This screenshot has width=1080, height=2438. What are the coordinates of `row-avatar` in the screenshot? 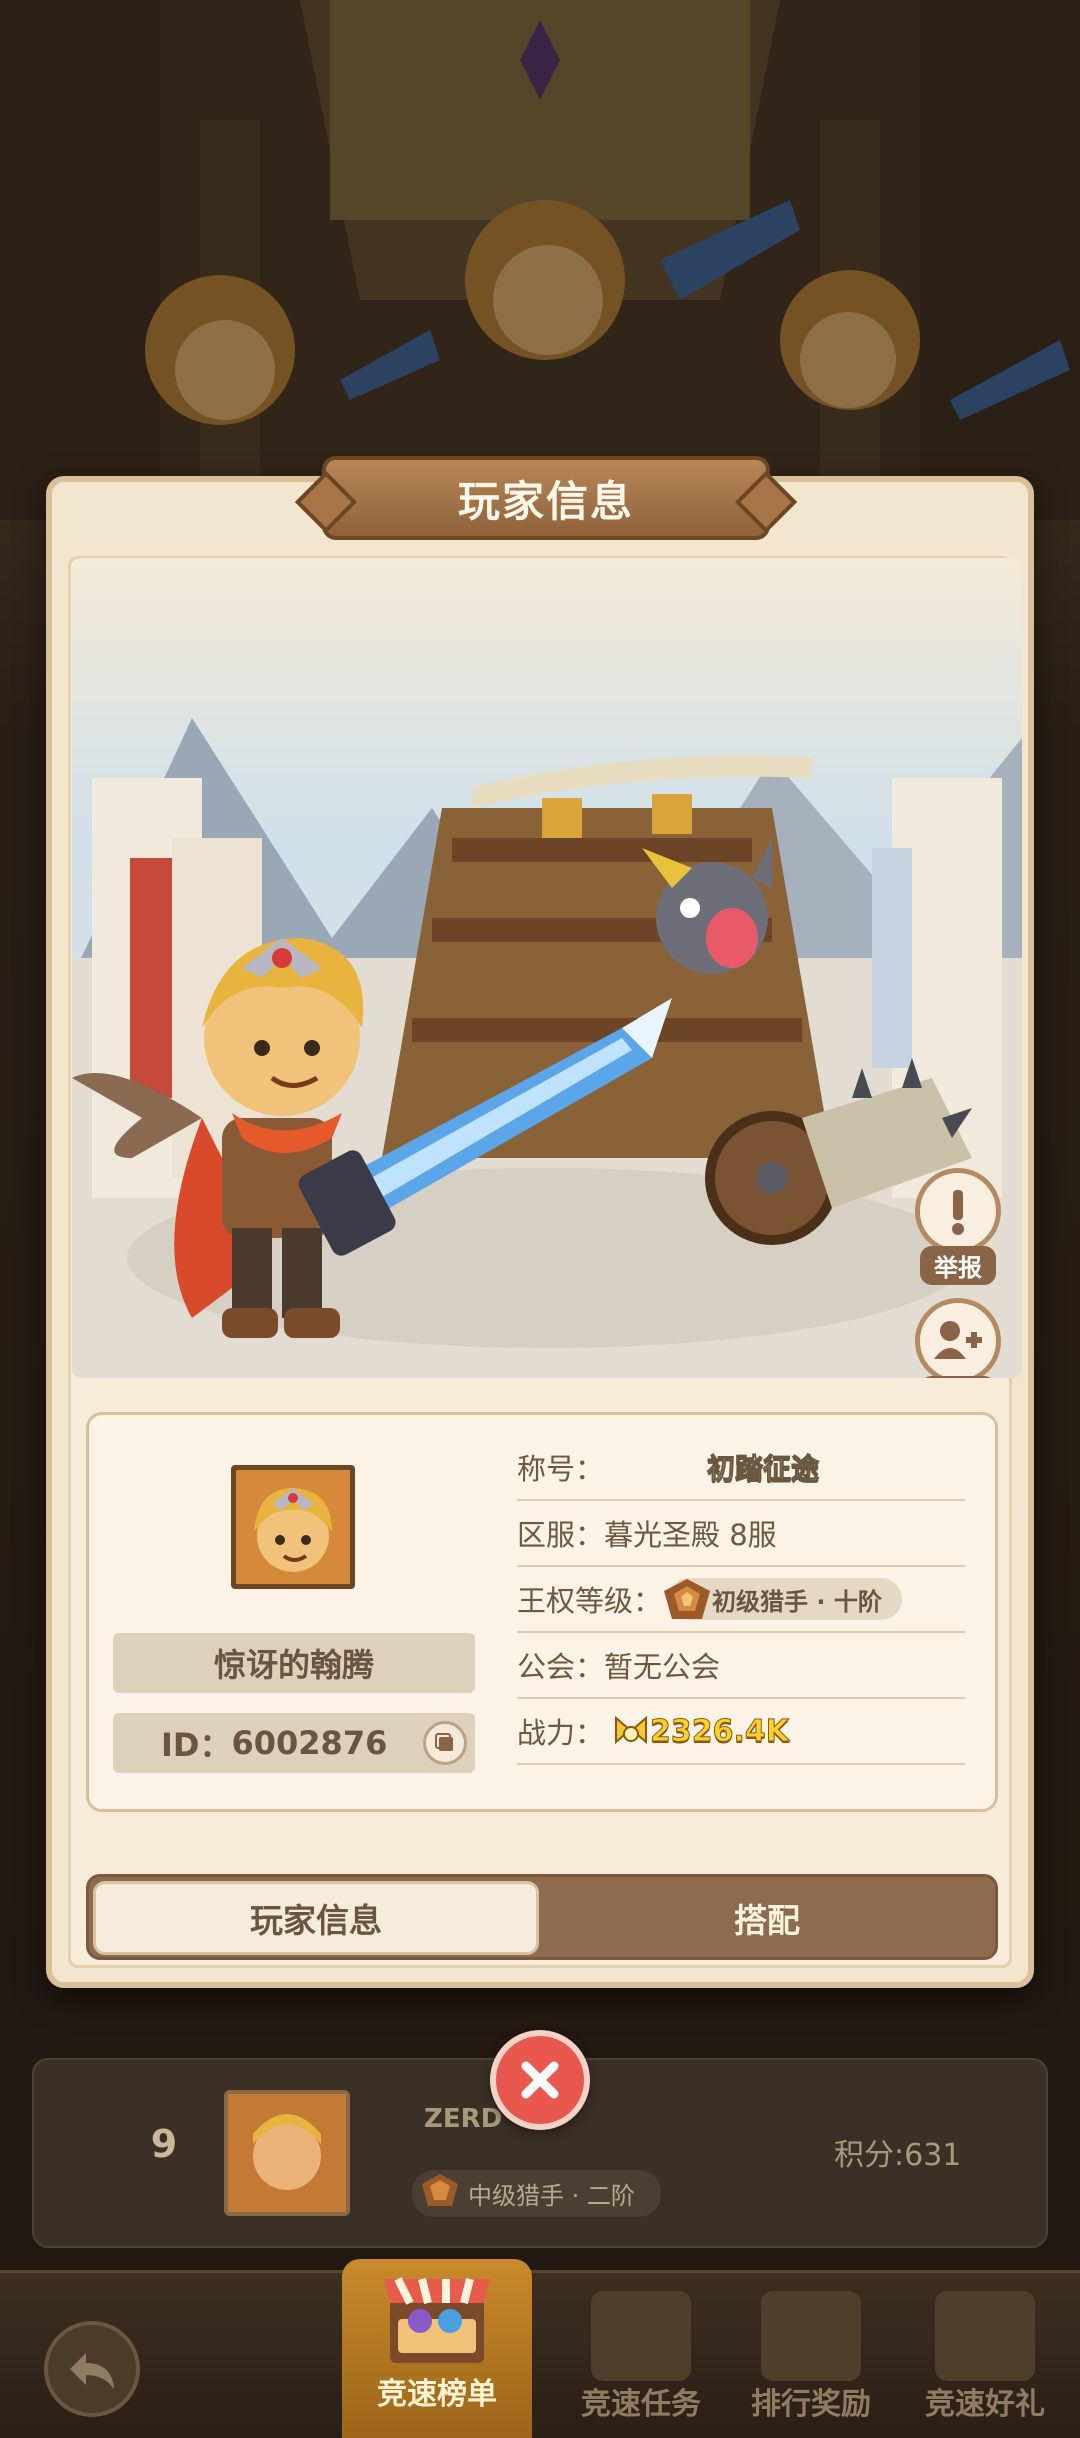 It's located at (287, 2153).